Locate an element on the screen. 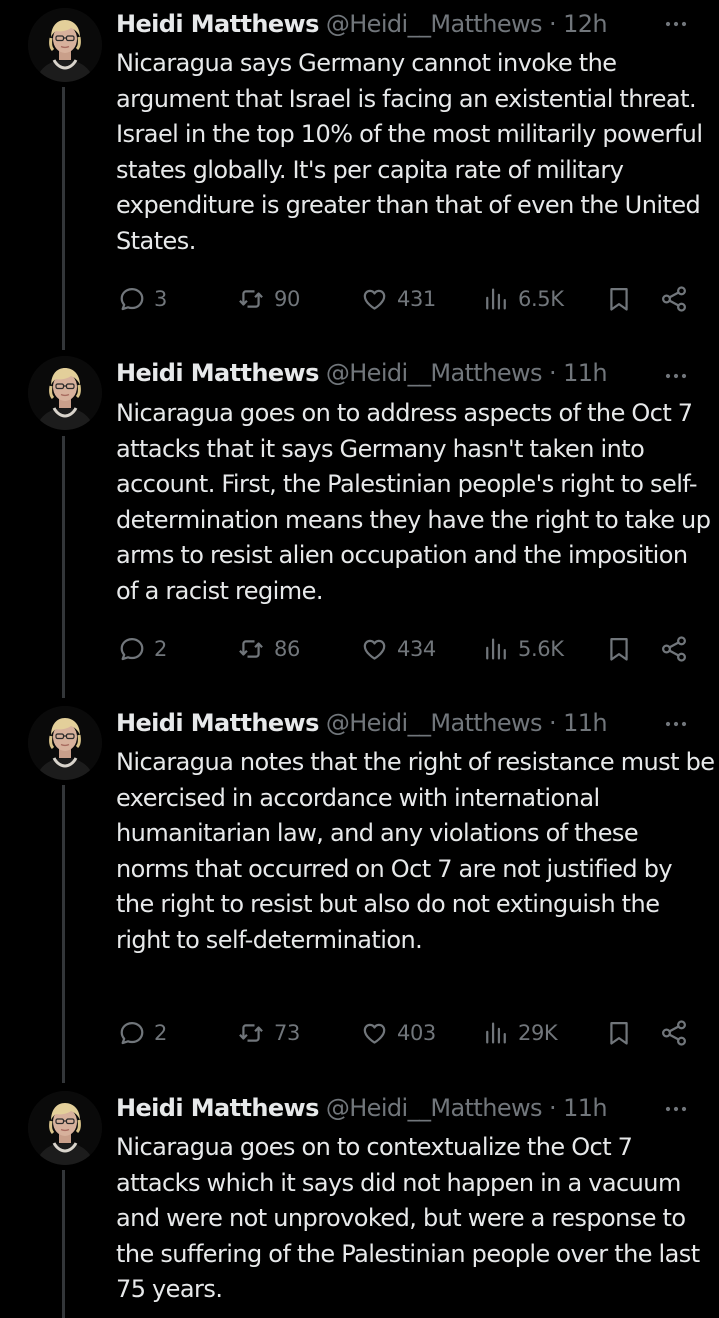 Image resolution: width=719 pixels, height=1318 pixels. like-count: 403 is located at coordinates (416, 1033).